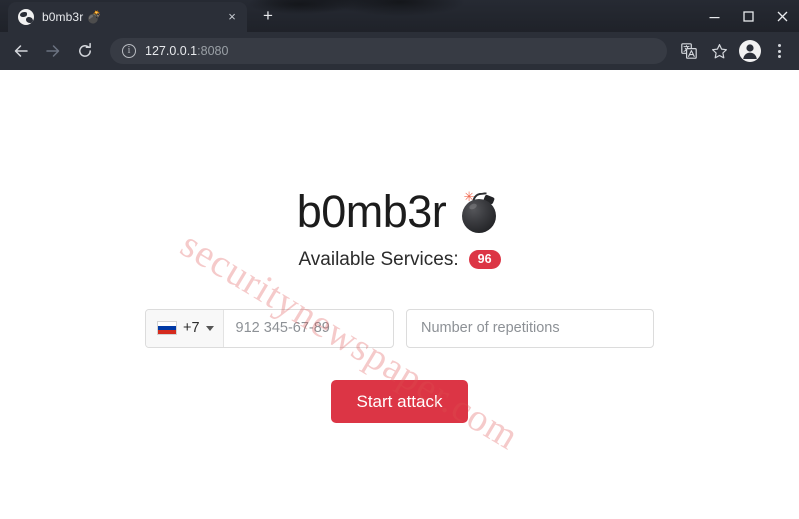 Image resolution: width=799 pixels, height=519 pixels. What do you see at coordinates (371, 211) in the screenshot?
I see `page-title-text: b0mb3r` at bounding box center [371, 211].